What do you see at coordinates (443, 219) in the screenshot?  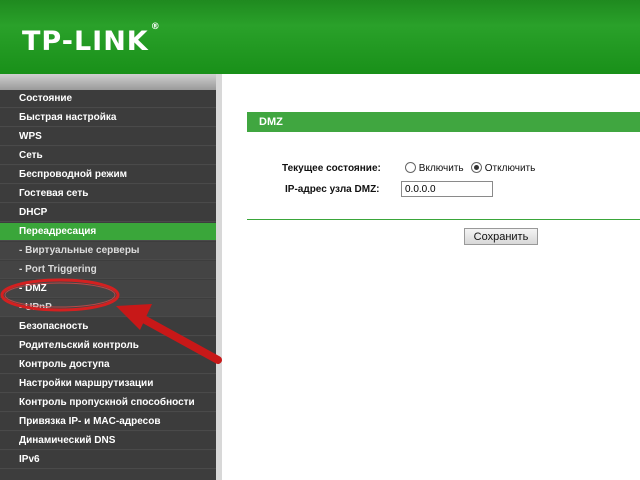 I see `divider` at bounding box center [443, 219].